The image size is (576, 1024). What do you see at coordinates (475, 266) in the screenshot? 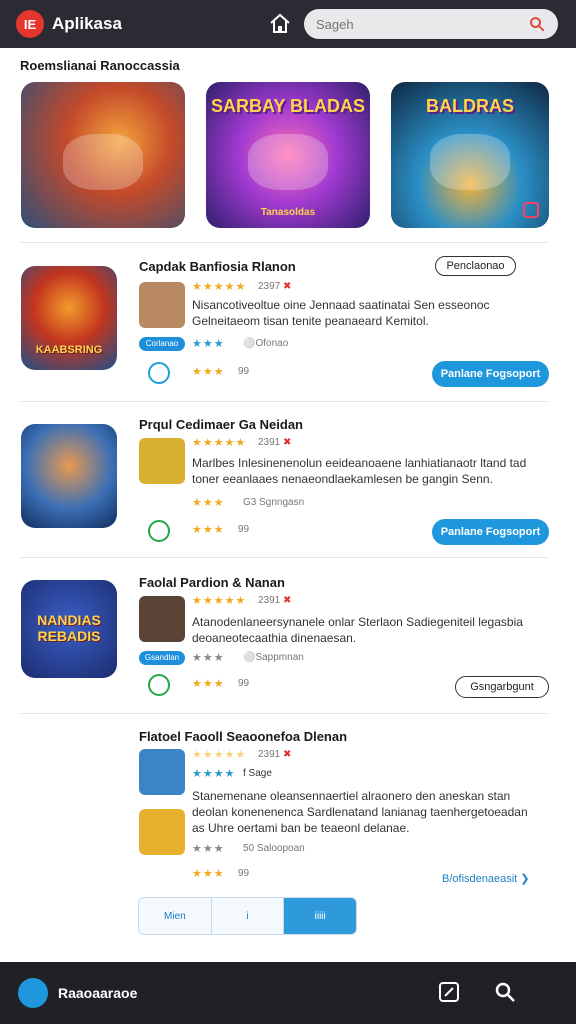
I see `tag-button: Penclaonao` at bounding box center [475, 266].